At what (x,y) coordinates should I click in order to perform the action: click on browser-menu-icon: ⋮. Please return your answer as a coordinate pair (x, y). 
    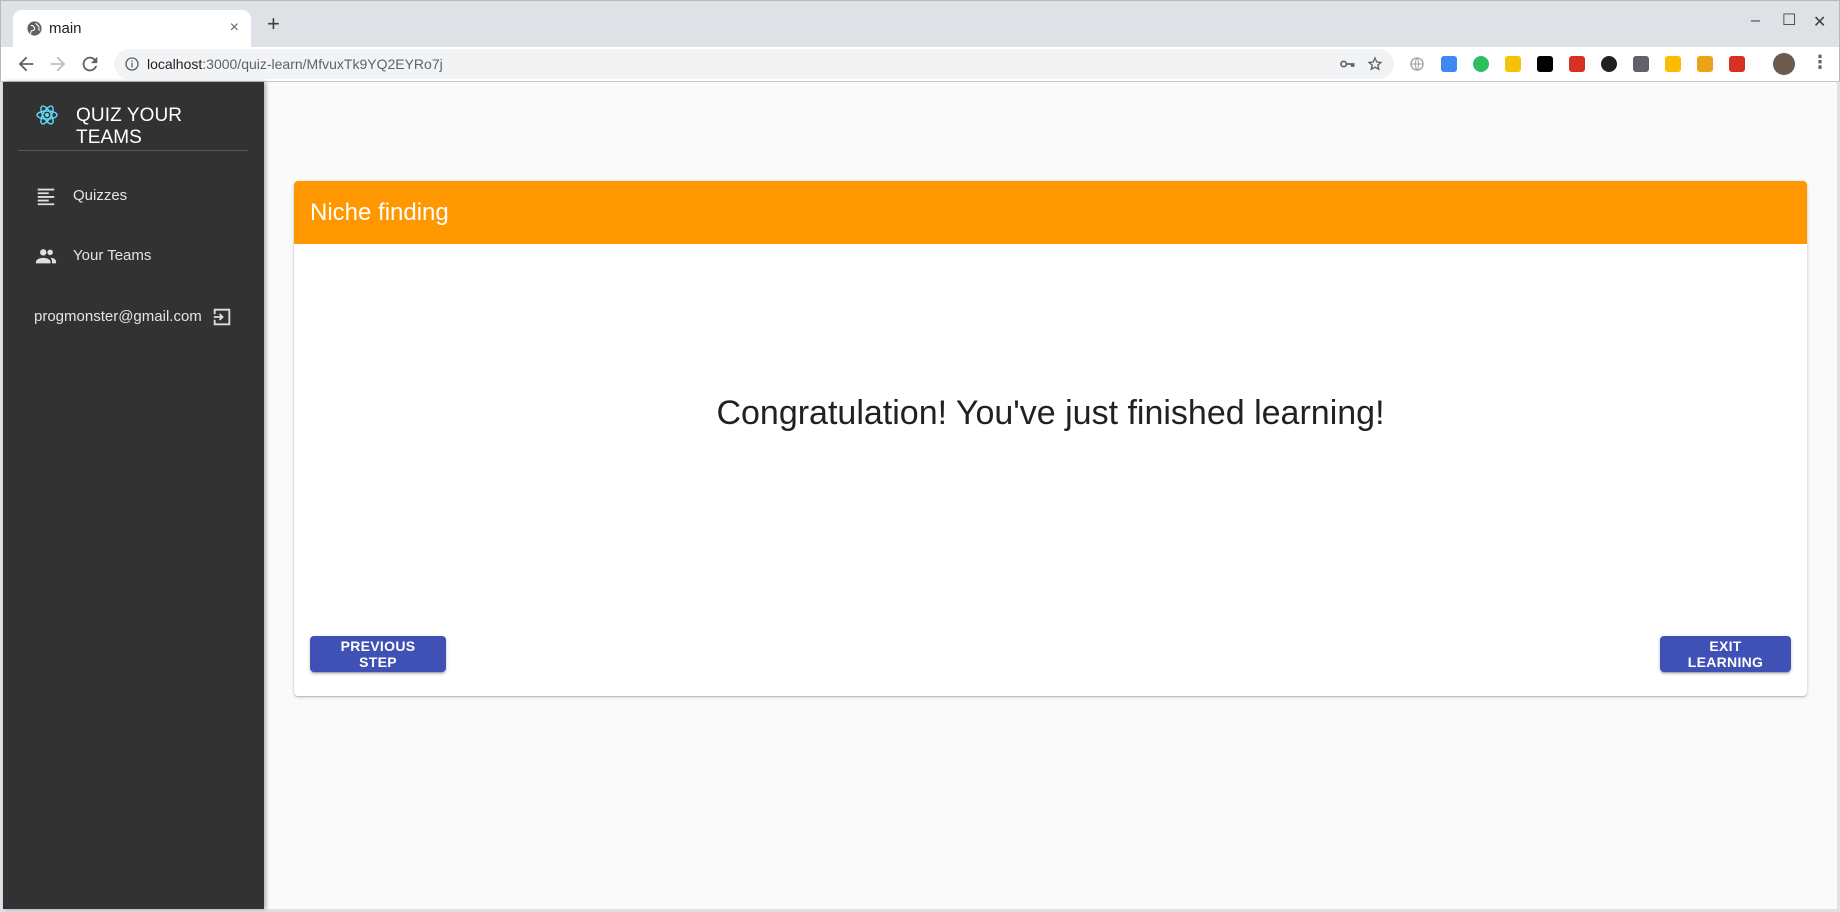
    Looking at the image, I should click on (1820, 62).